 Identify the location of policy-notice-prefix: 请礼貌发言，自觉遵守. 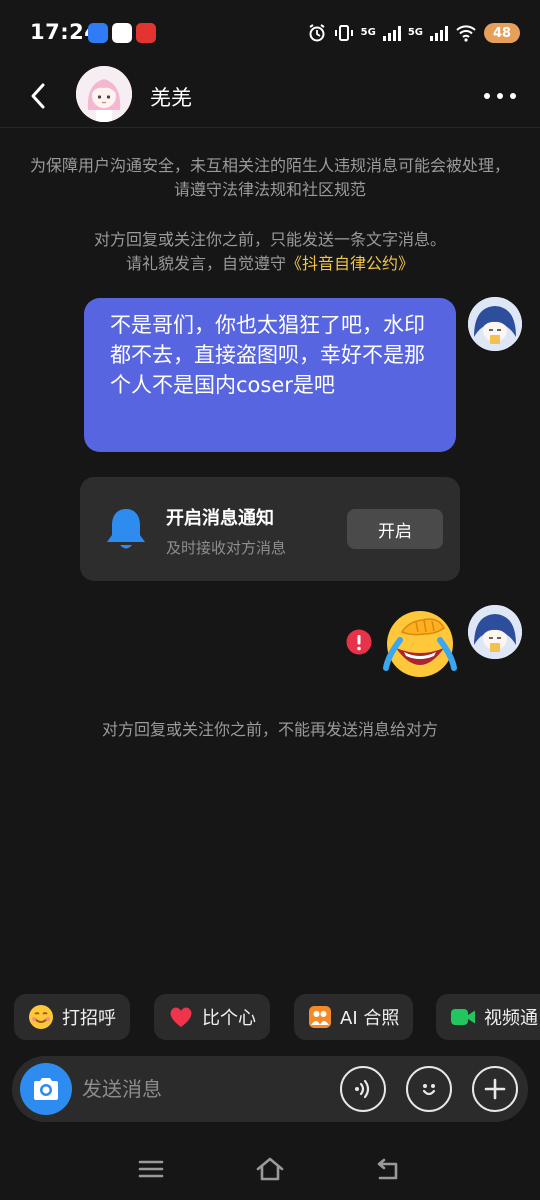
(205, 263).